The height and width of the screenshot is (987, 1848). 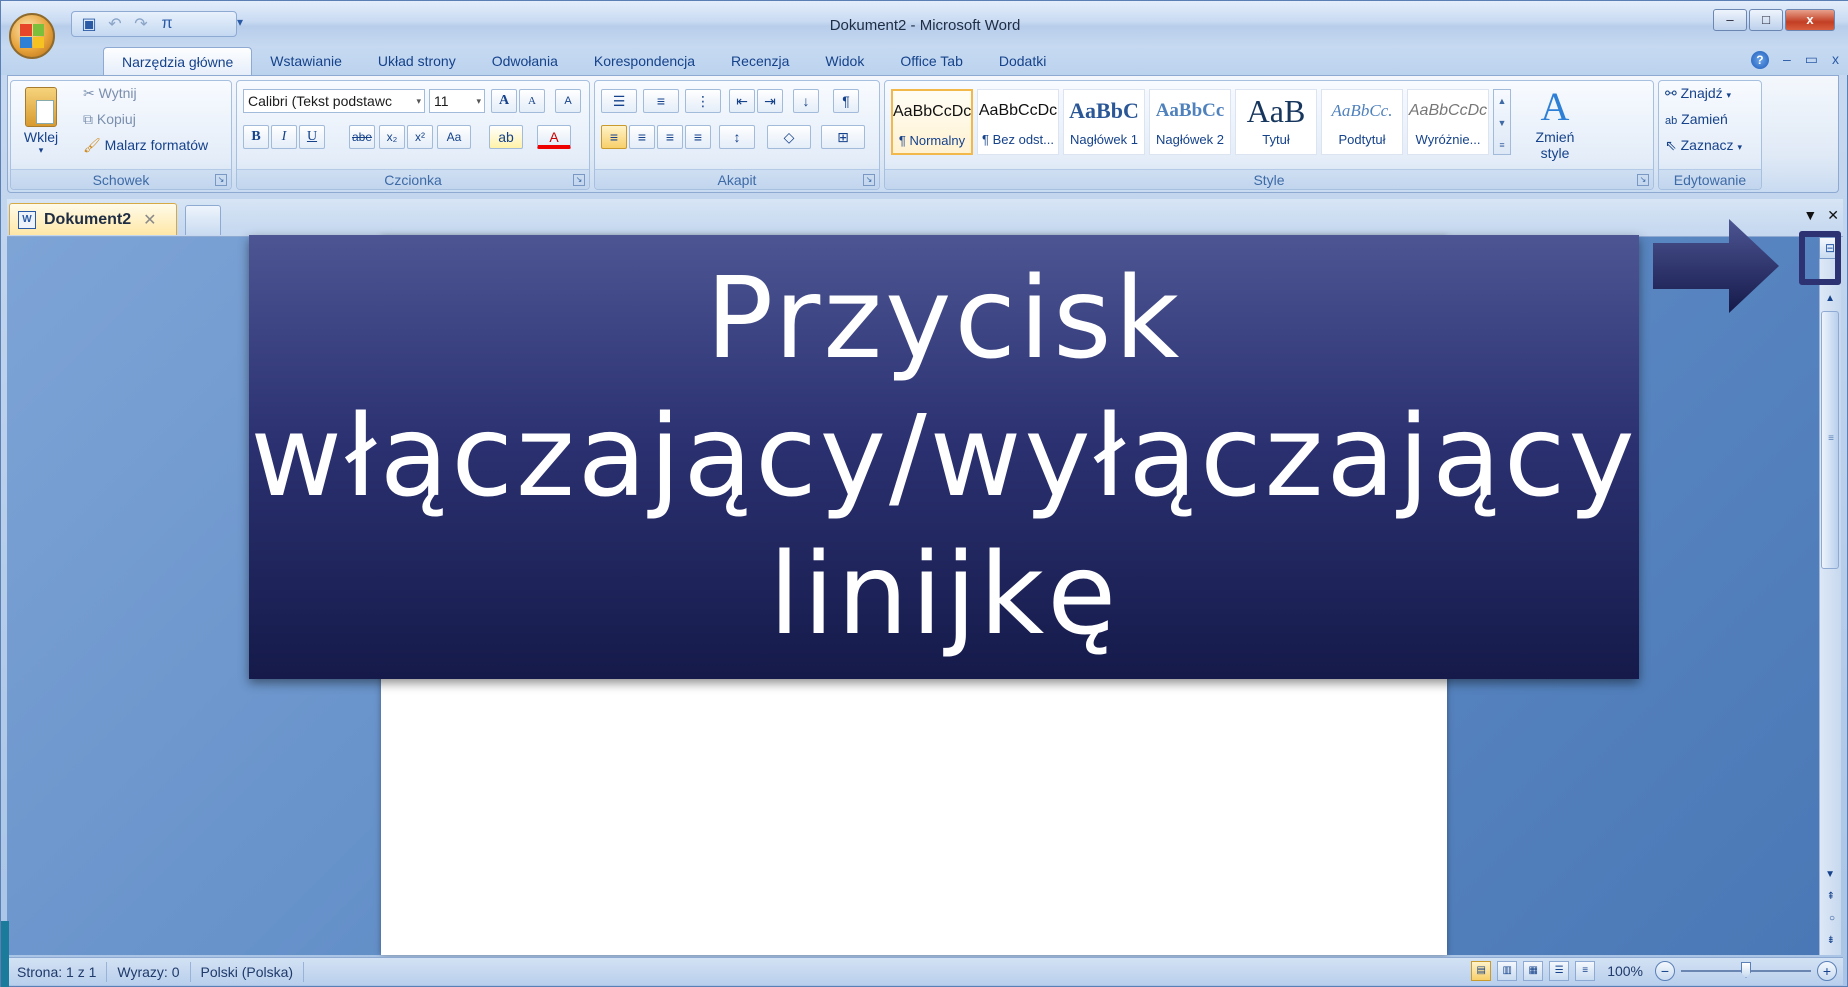 What do you see at coordinates (1276, 139) in the screenshot?
I see `style-name: Tytuł` at bounding box center [1276, 139].